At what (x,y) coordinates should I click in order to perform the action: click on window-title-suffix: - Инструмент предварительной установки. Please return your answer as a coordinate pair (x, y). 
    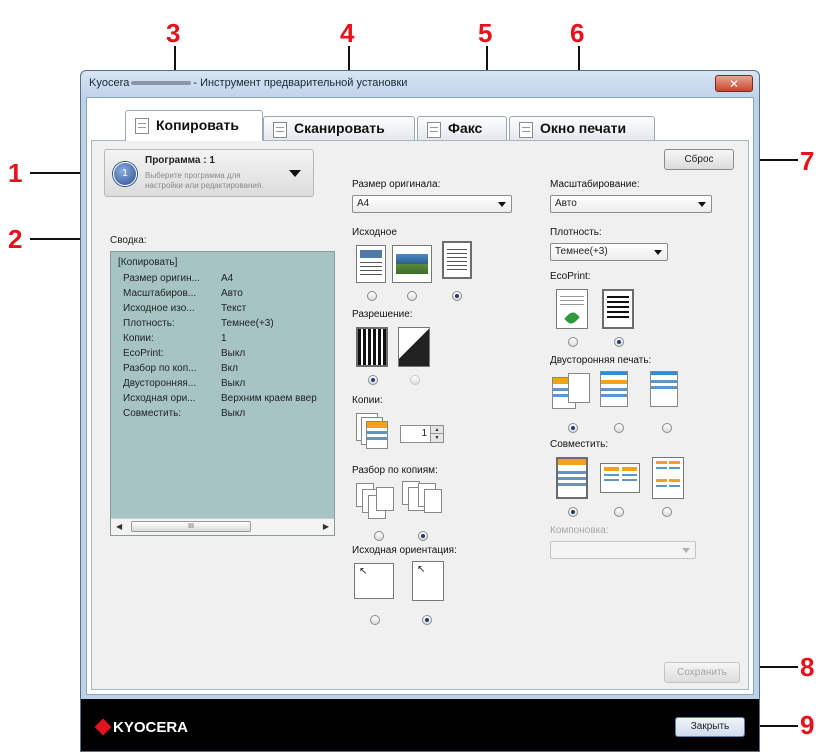
    Looking at the image, I should click on (300, 83).